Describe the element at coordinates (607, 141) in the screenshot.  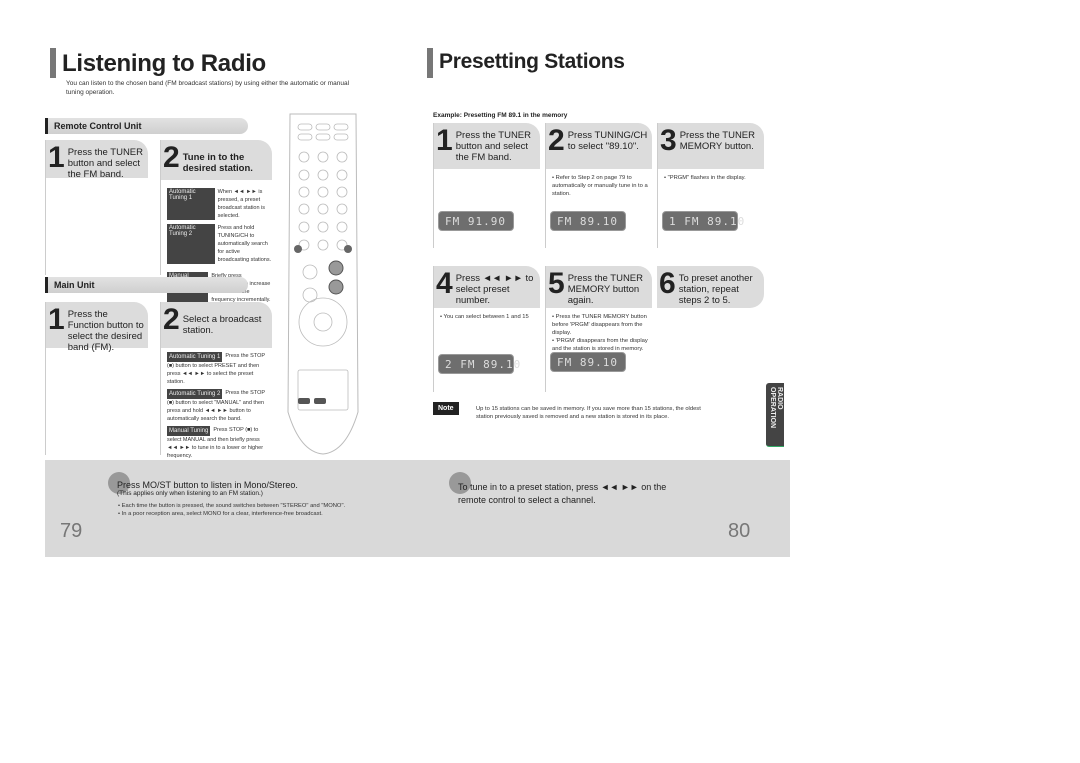
I see `step-text: Press TUNING/CH to select "89.10".` at that location.